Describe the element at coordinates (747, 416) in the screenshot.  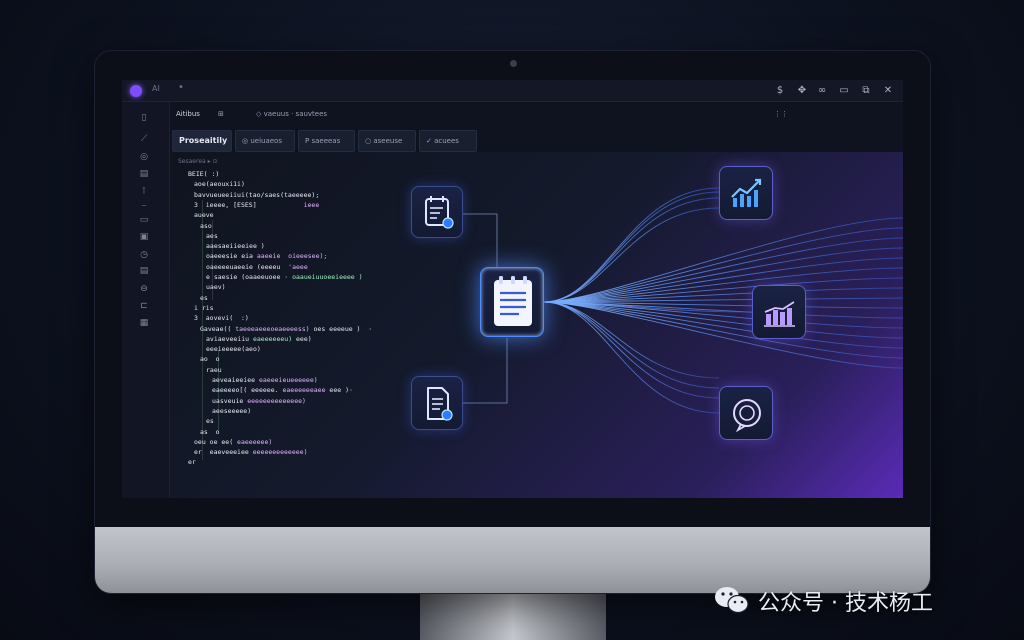
I see `chat-bubble-icon` at that location.